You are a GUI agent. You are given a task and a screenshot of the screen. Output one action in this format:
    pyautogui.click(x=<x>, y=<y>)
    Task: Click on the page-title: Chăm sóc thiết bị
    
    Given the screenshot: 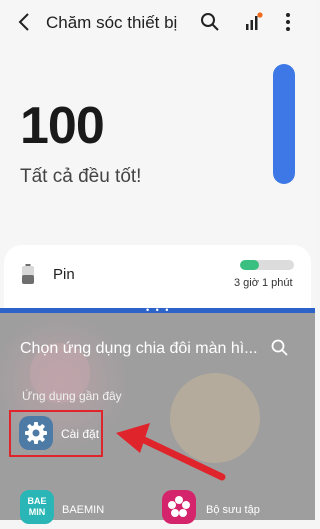 What is the action you would take?
    pyautogui.click(x=112, y=22)
    